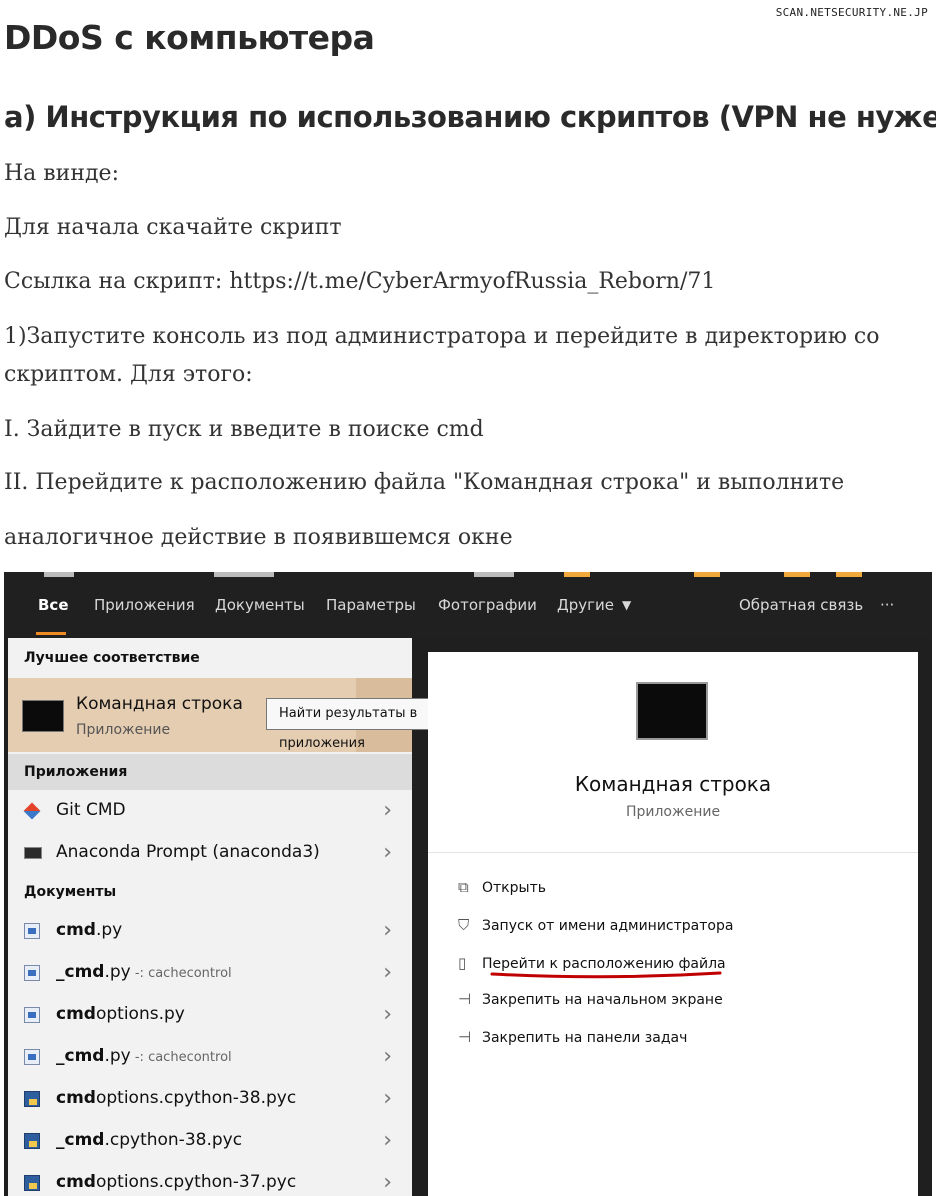  Describe the element at coordinates (801, 605) in the screenshot. I see `feedback-button: Обратная связь` at that location.